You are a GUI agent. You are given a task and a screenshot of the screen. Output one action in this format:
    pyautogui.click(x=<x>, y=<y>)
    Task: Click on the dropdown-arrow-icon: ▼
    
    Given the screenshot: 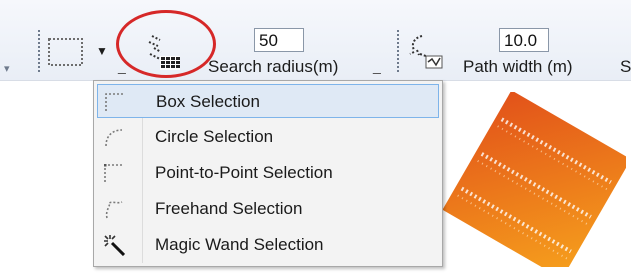 What is the action you would take?
    pyautogui.click(x=102, y=51)
    